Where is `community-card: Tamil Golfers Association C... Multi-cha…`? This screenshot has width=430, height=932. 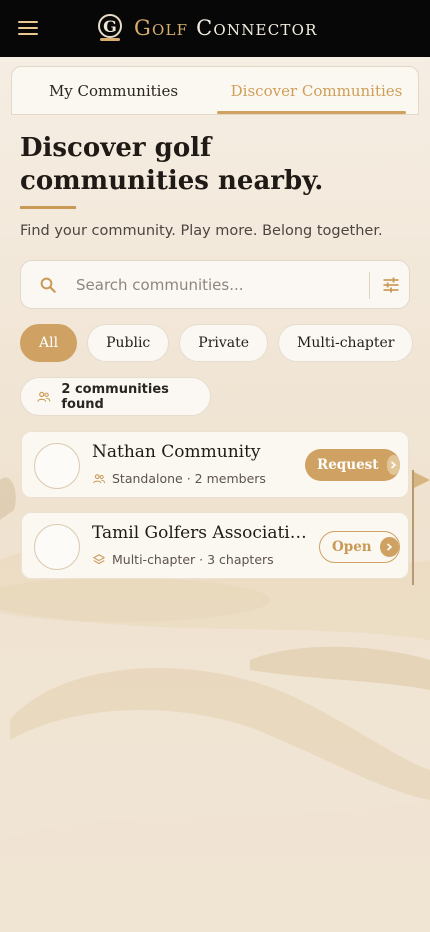
community-card: Tamil Golfers Association C... Multi-cha… is located at coordinates (215, 545).